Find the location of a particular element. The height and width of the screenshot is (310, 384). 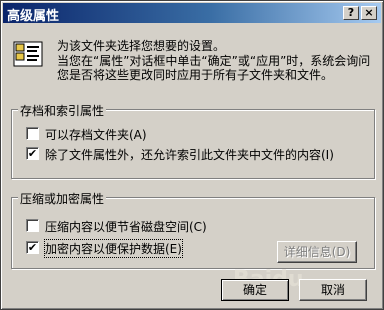

index-content-checkbox: ✔ is located at coordinates (32, 153).